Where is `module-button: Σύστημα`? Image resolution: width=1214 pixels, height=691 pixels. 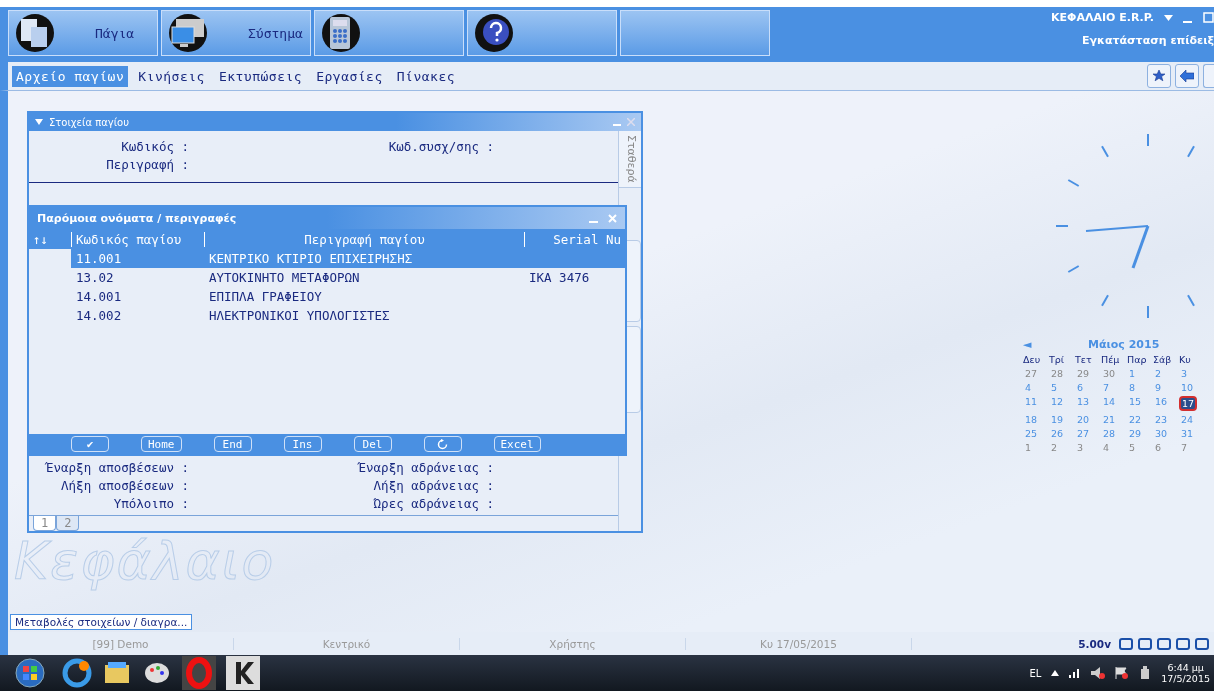
module-button: Σύστημα is located at coordinates (236, 33).